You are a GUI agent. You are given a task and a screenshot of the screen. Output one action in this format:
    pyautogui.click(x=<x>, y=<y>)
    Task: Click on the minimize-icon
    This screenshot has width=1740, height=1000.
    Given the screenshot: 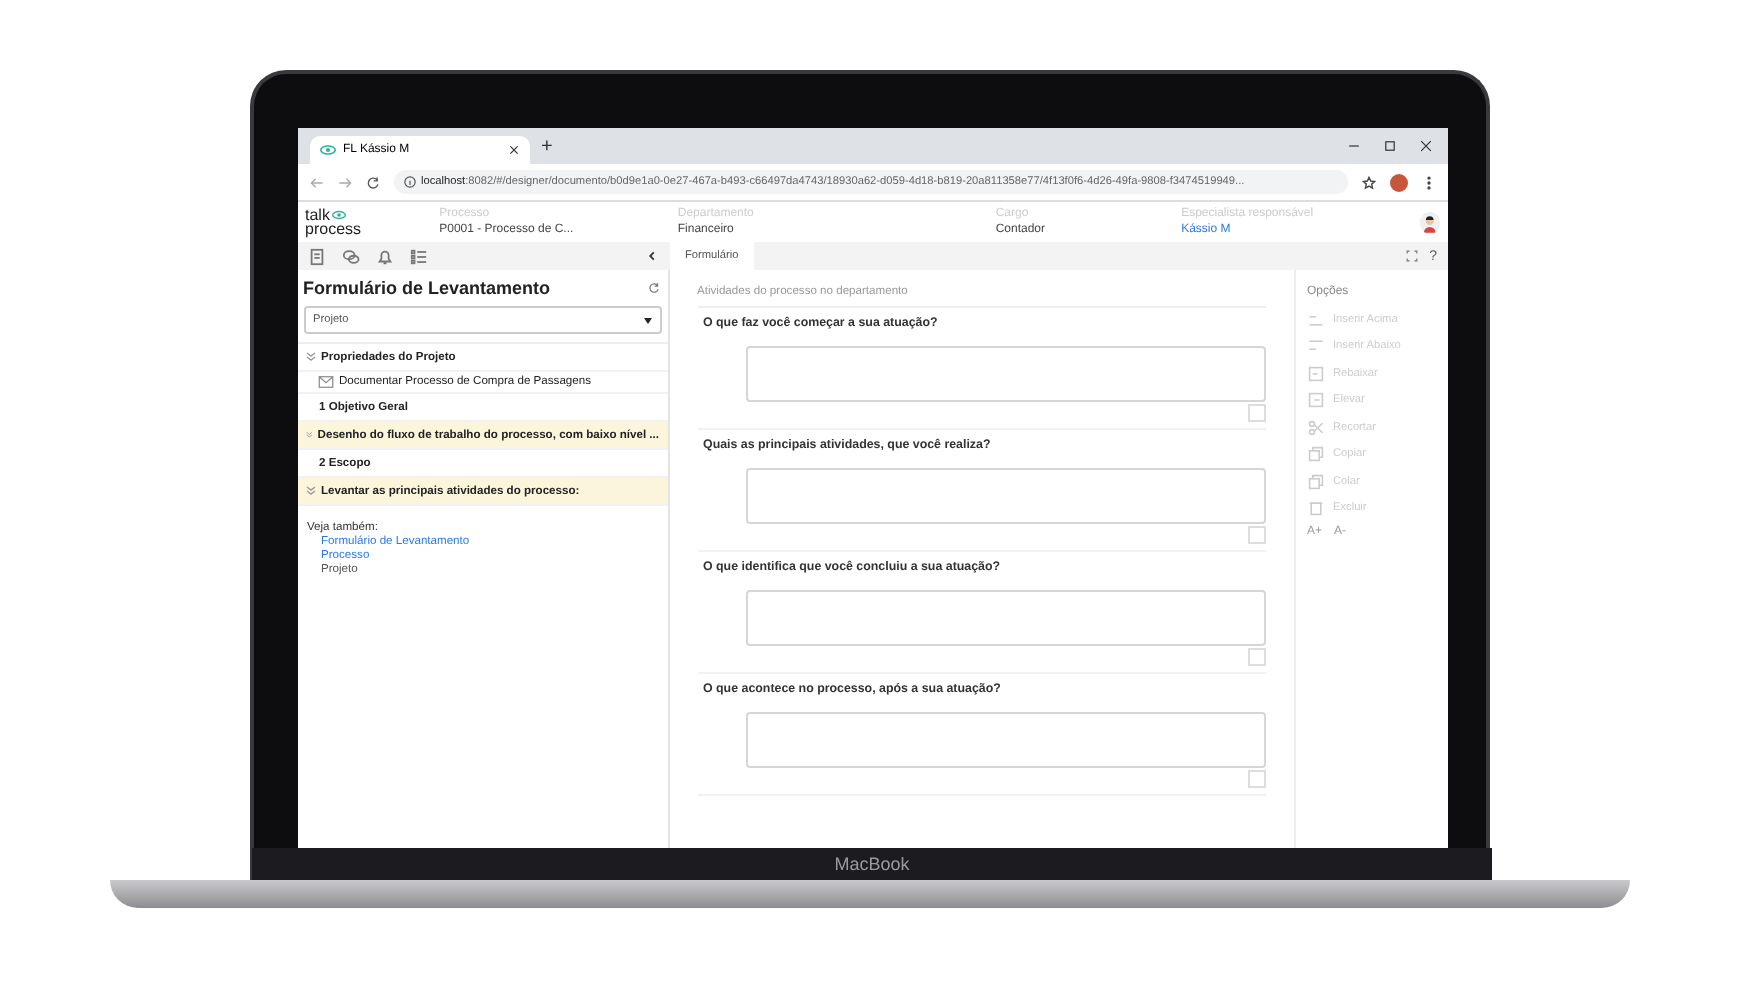 What is the action you would take?
    pyautogui.click(x=1353, y=146)
    